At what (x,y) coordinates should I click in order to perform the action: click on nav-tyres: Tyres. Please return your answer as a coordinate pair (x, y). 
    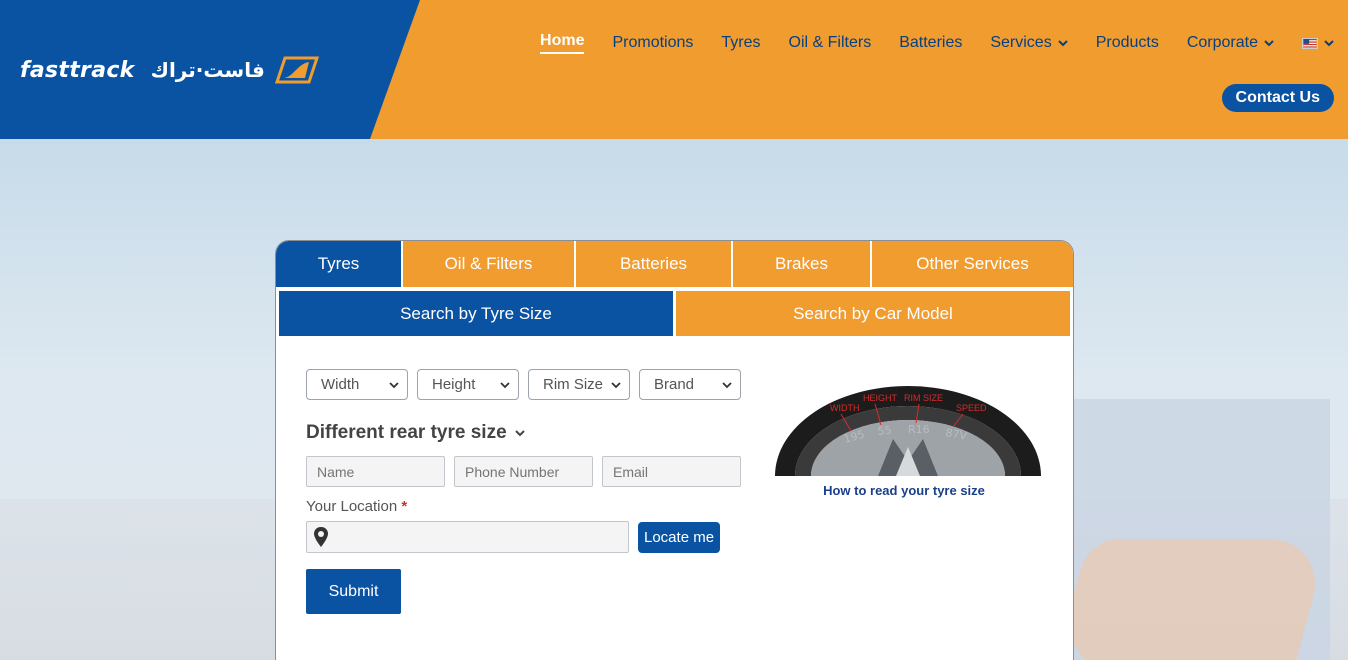
    Looking at the image, I should click on (740, 43).